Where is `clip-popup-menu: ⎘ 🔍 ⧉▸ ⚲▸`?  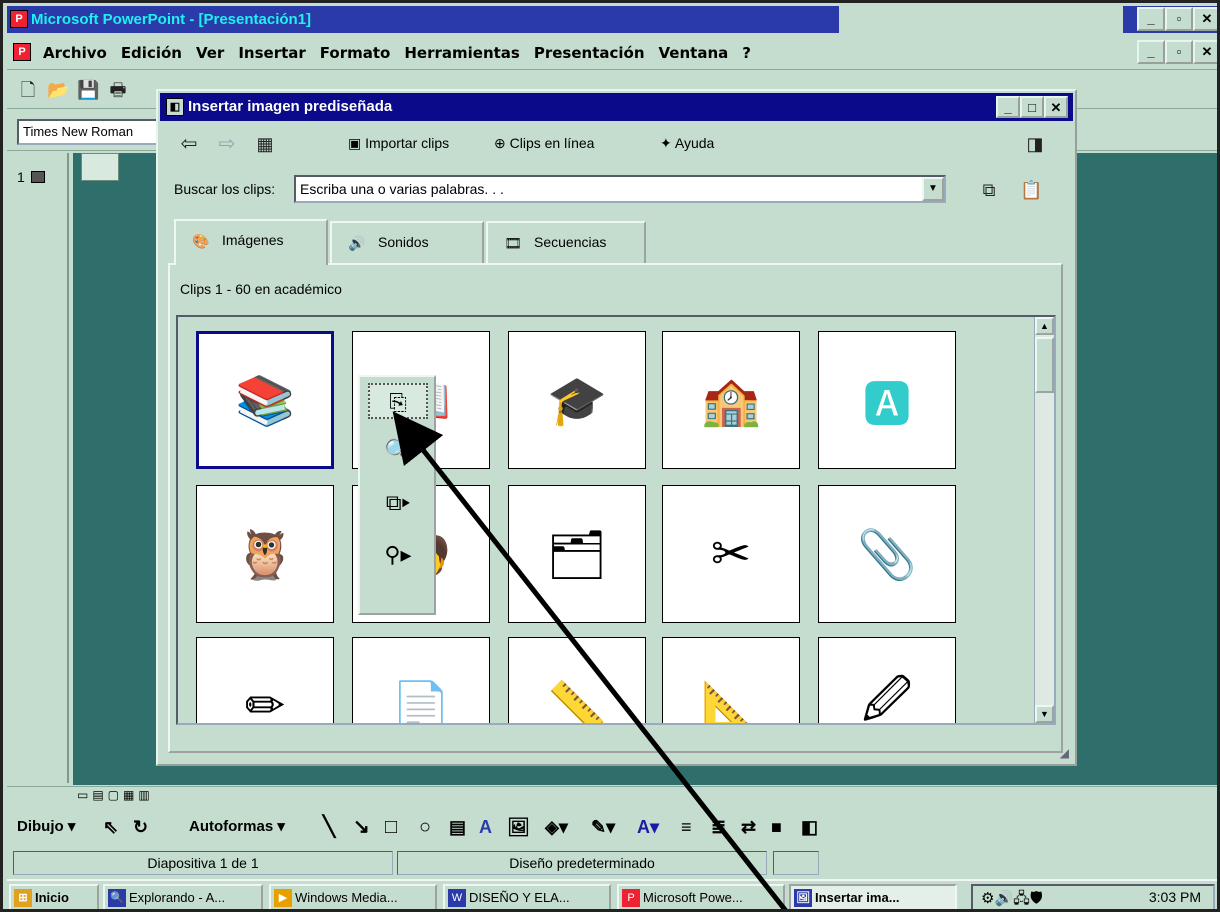 clip-popup-menu: ⎘ 🔍 ⧉▸ ⚲▸ is located at coordinates (397, 495).